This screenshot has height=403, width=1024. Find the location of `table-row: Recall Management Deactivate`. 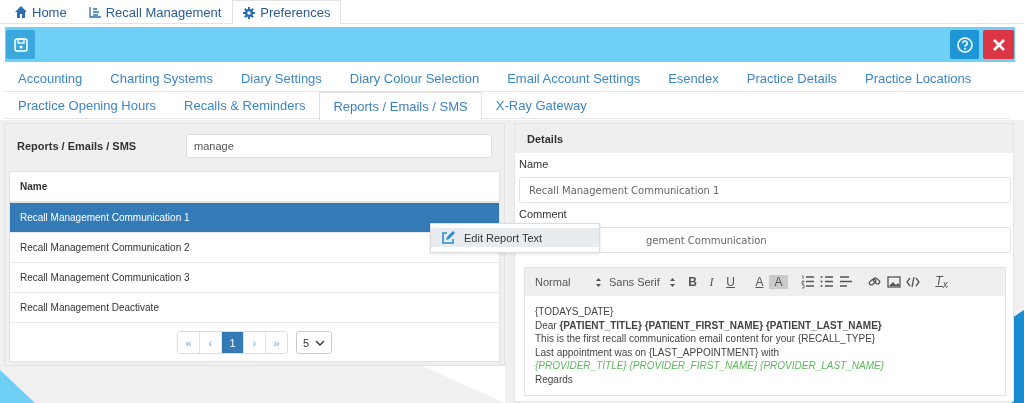

table-row: Recall Management Deactivate is located at coordinates (254, 308).